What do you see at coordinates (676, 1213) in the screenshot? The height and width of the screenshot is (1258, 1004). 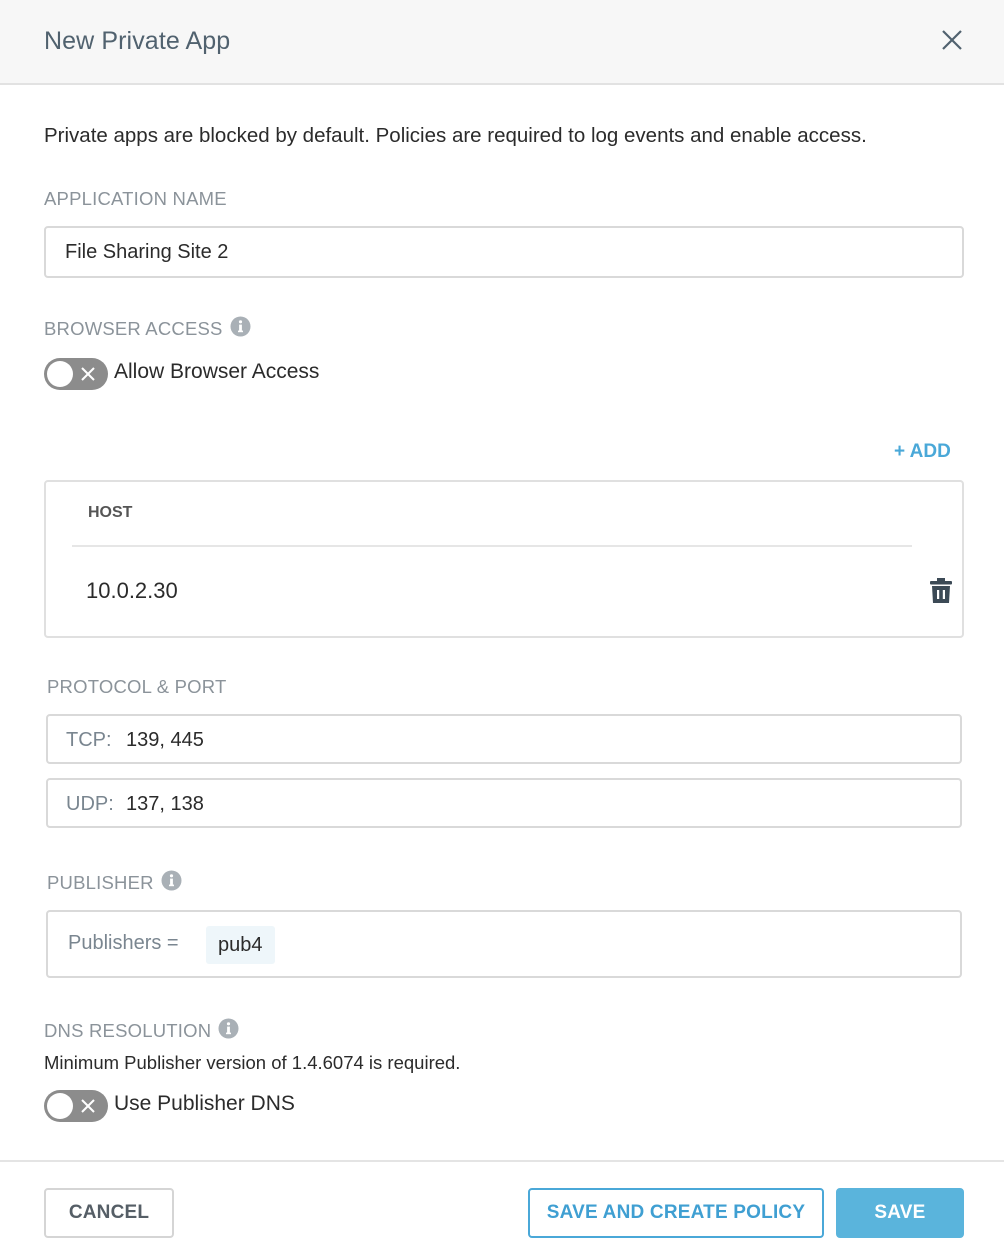 I see `save-and-create-policy-button: SAVE AND CREATE POLICY` at bounding box center [676, 1213].